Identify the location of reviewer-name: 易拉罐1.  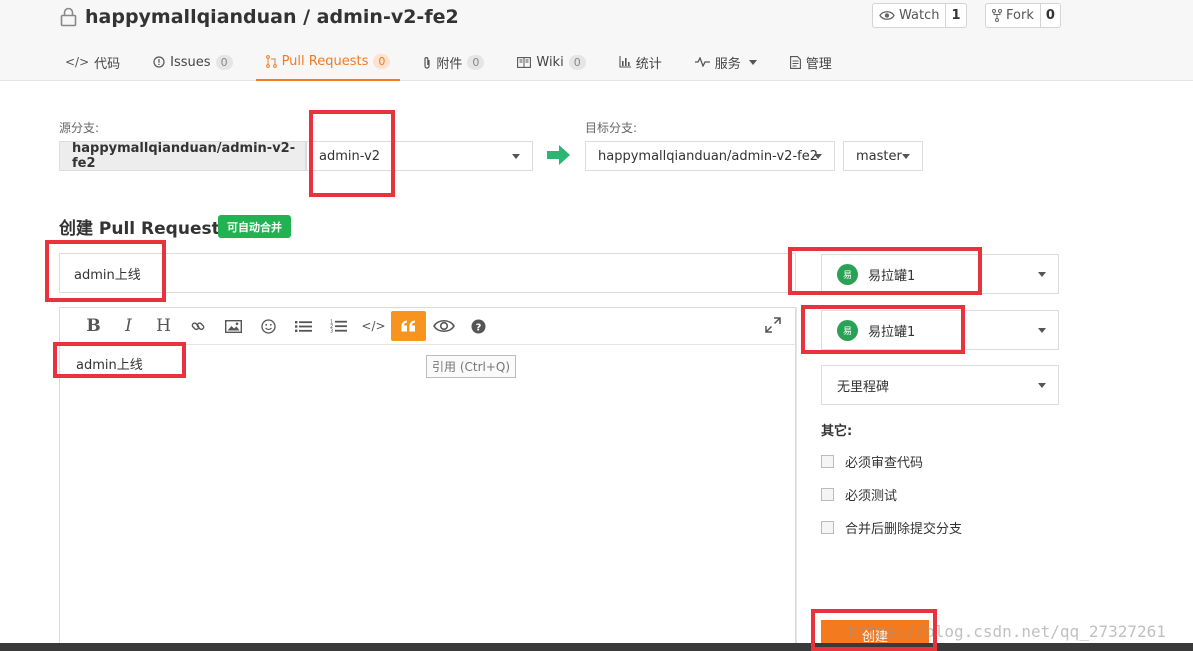
(892, 332).